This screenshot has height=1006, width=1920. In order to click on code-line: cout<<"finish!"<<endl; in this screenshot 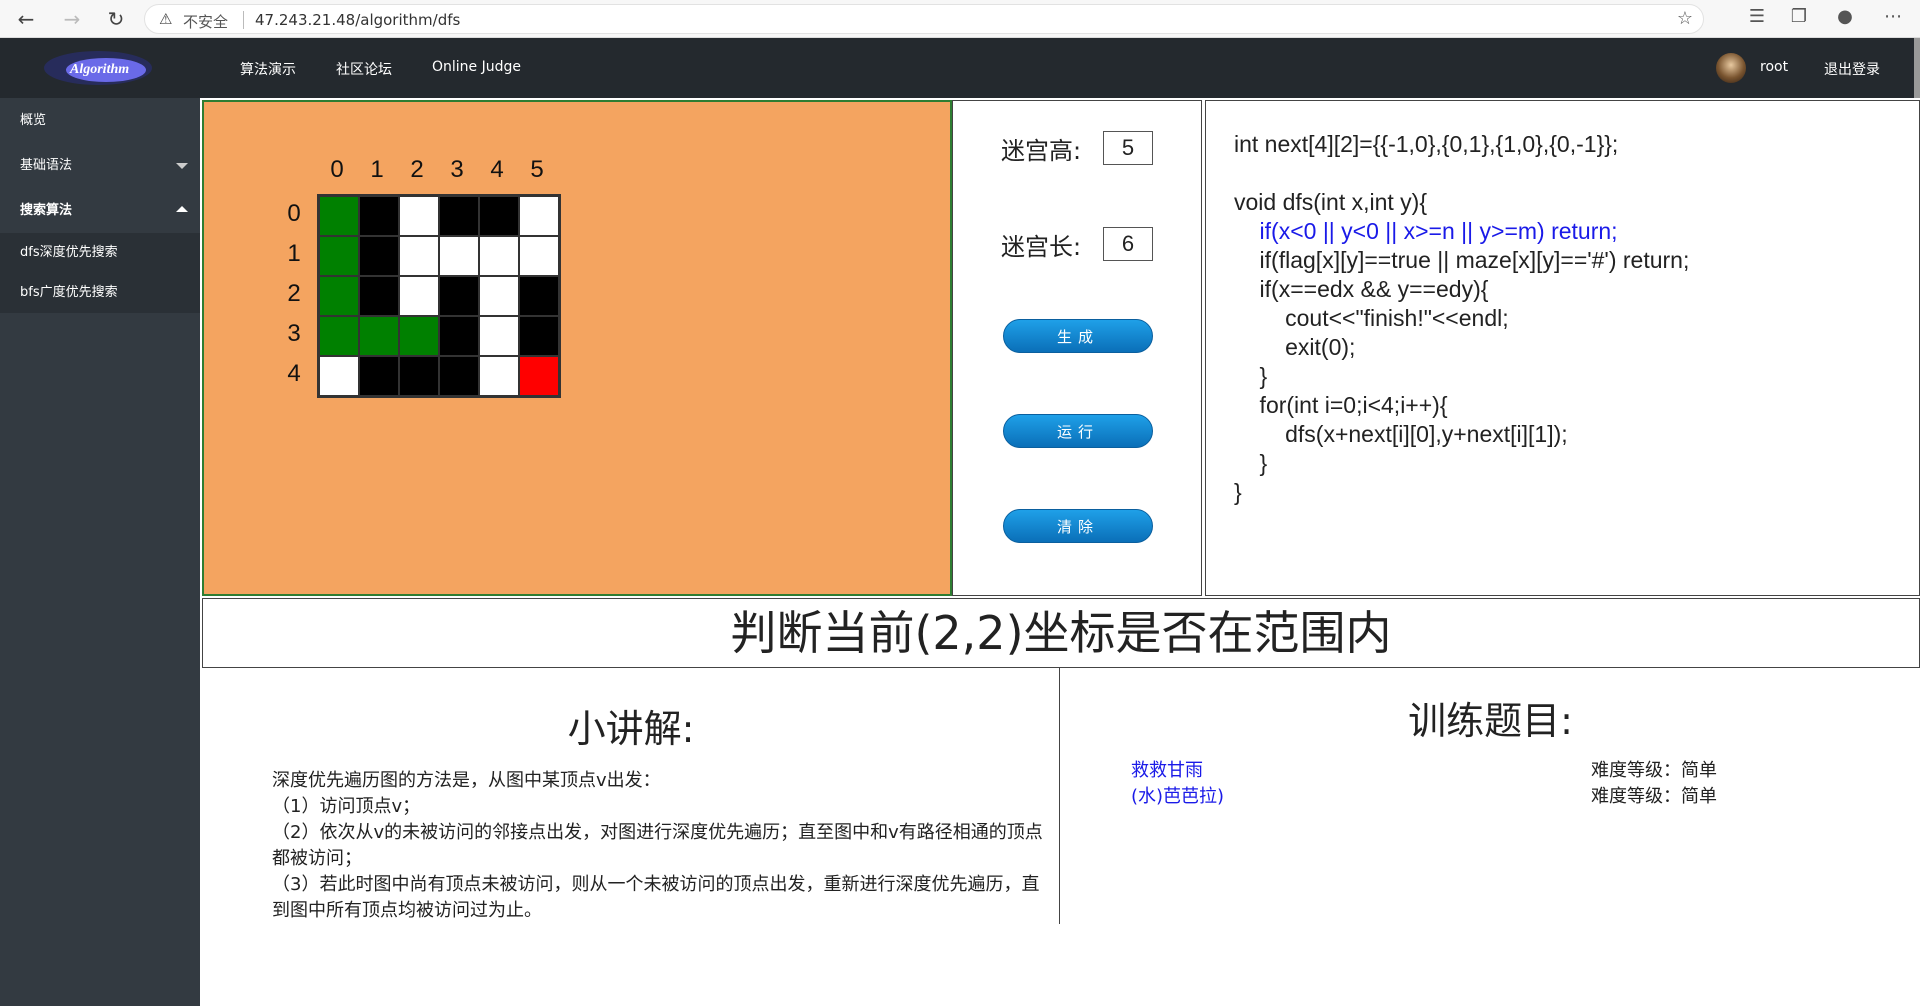, I will do `click(1371, 318)`.